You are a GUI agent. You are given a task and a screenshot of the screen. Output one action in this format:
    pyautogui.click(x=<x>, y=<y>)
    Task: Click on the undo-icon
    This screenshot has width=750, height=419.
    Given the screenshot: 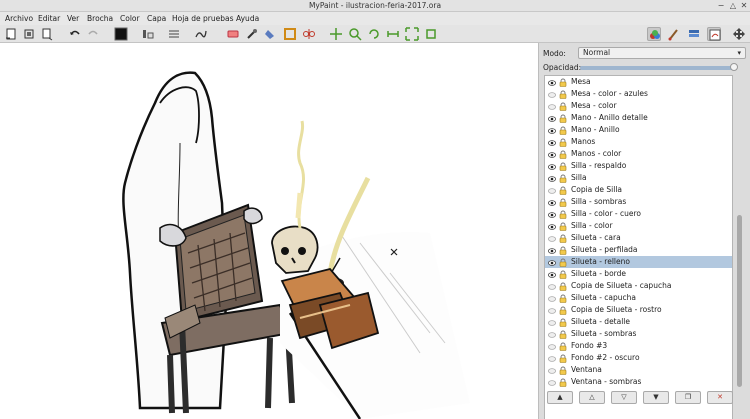 What is the action you would take?
    pyautogui.click(x=75, y=34)
    